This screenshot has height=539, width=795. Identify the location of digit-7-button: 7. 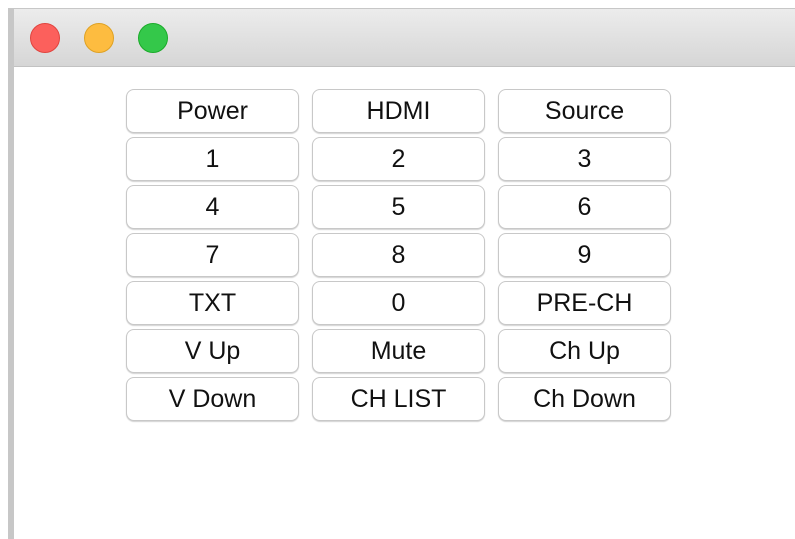
(212, 255).